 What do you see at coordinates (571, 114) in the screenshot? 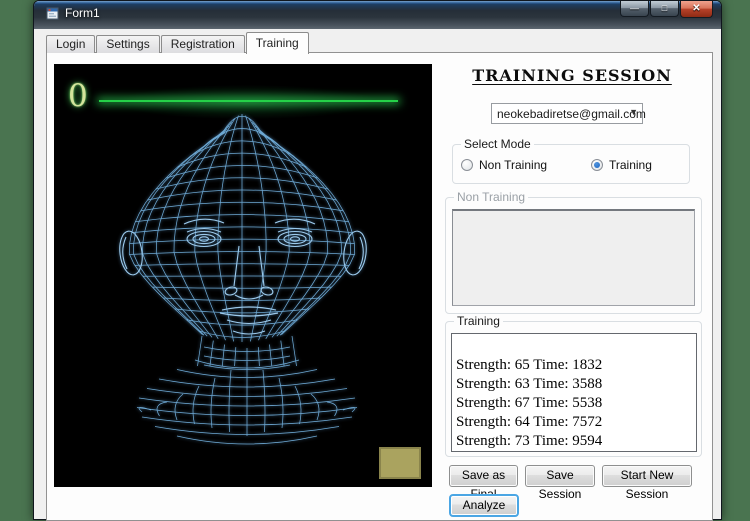
I see `email-value: neokebadiretse@gmail.com` at bounding box center [571, 114].